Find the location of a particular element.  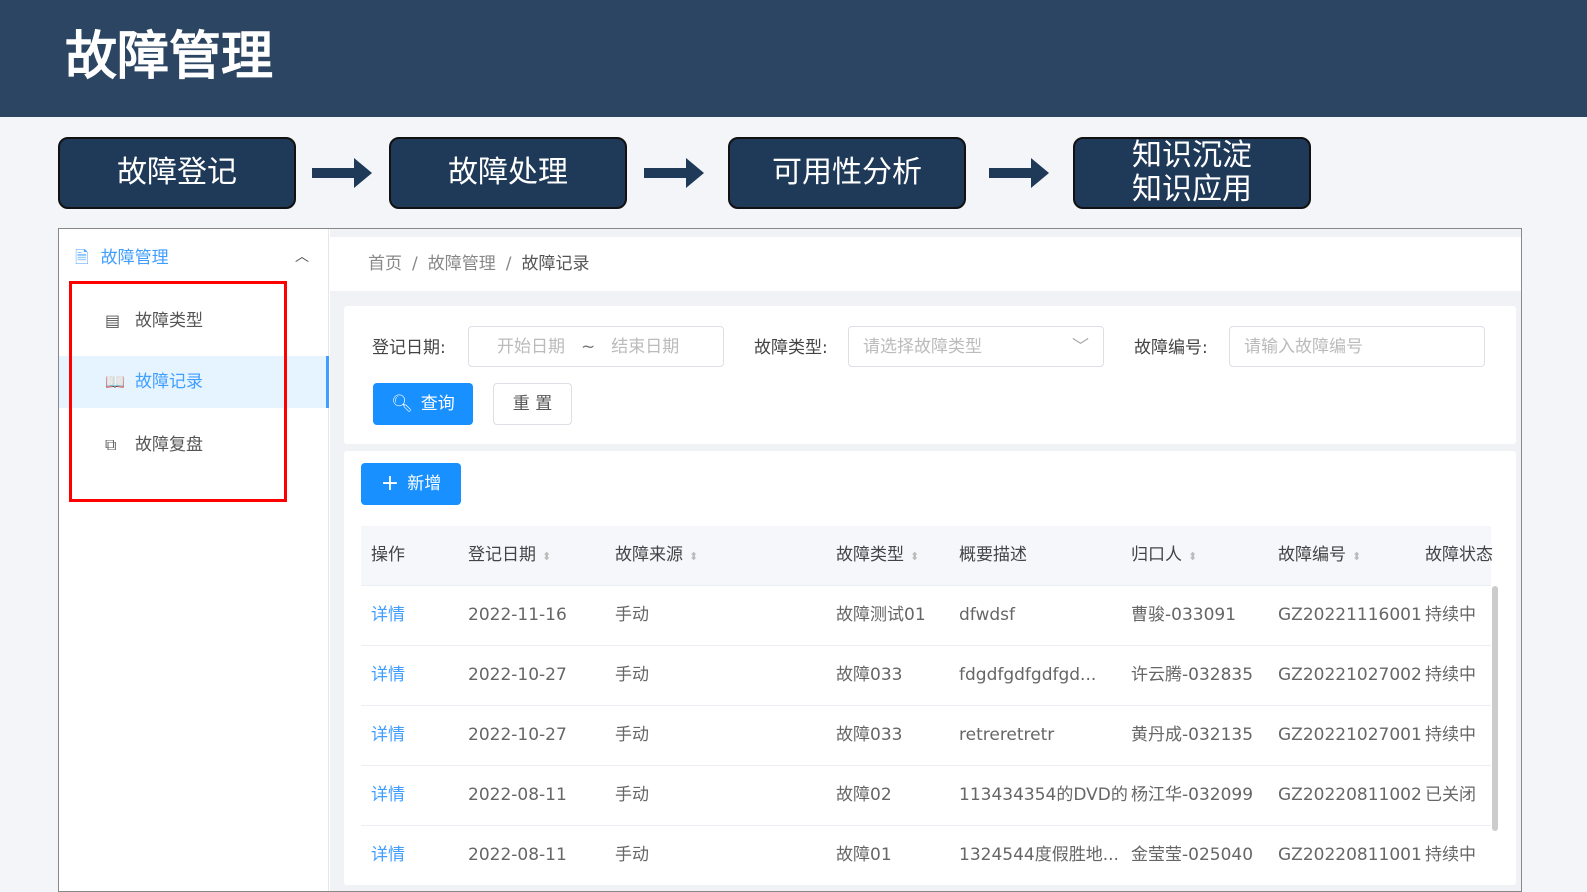

flow-step-analysis: 可用性分析 is located at coordinates (847, 173).